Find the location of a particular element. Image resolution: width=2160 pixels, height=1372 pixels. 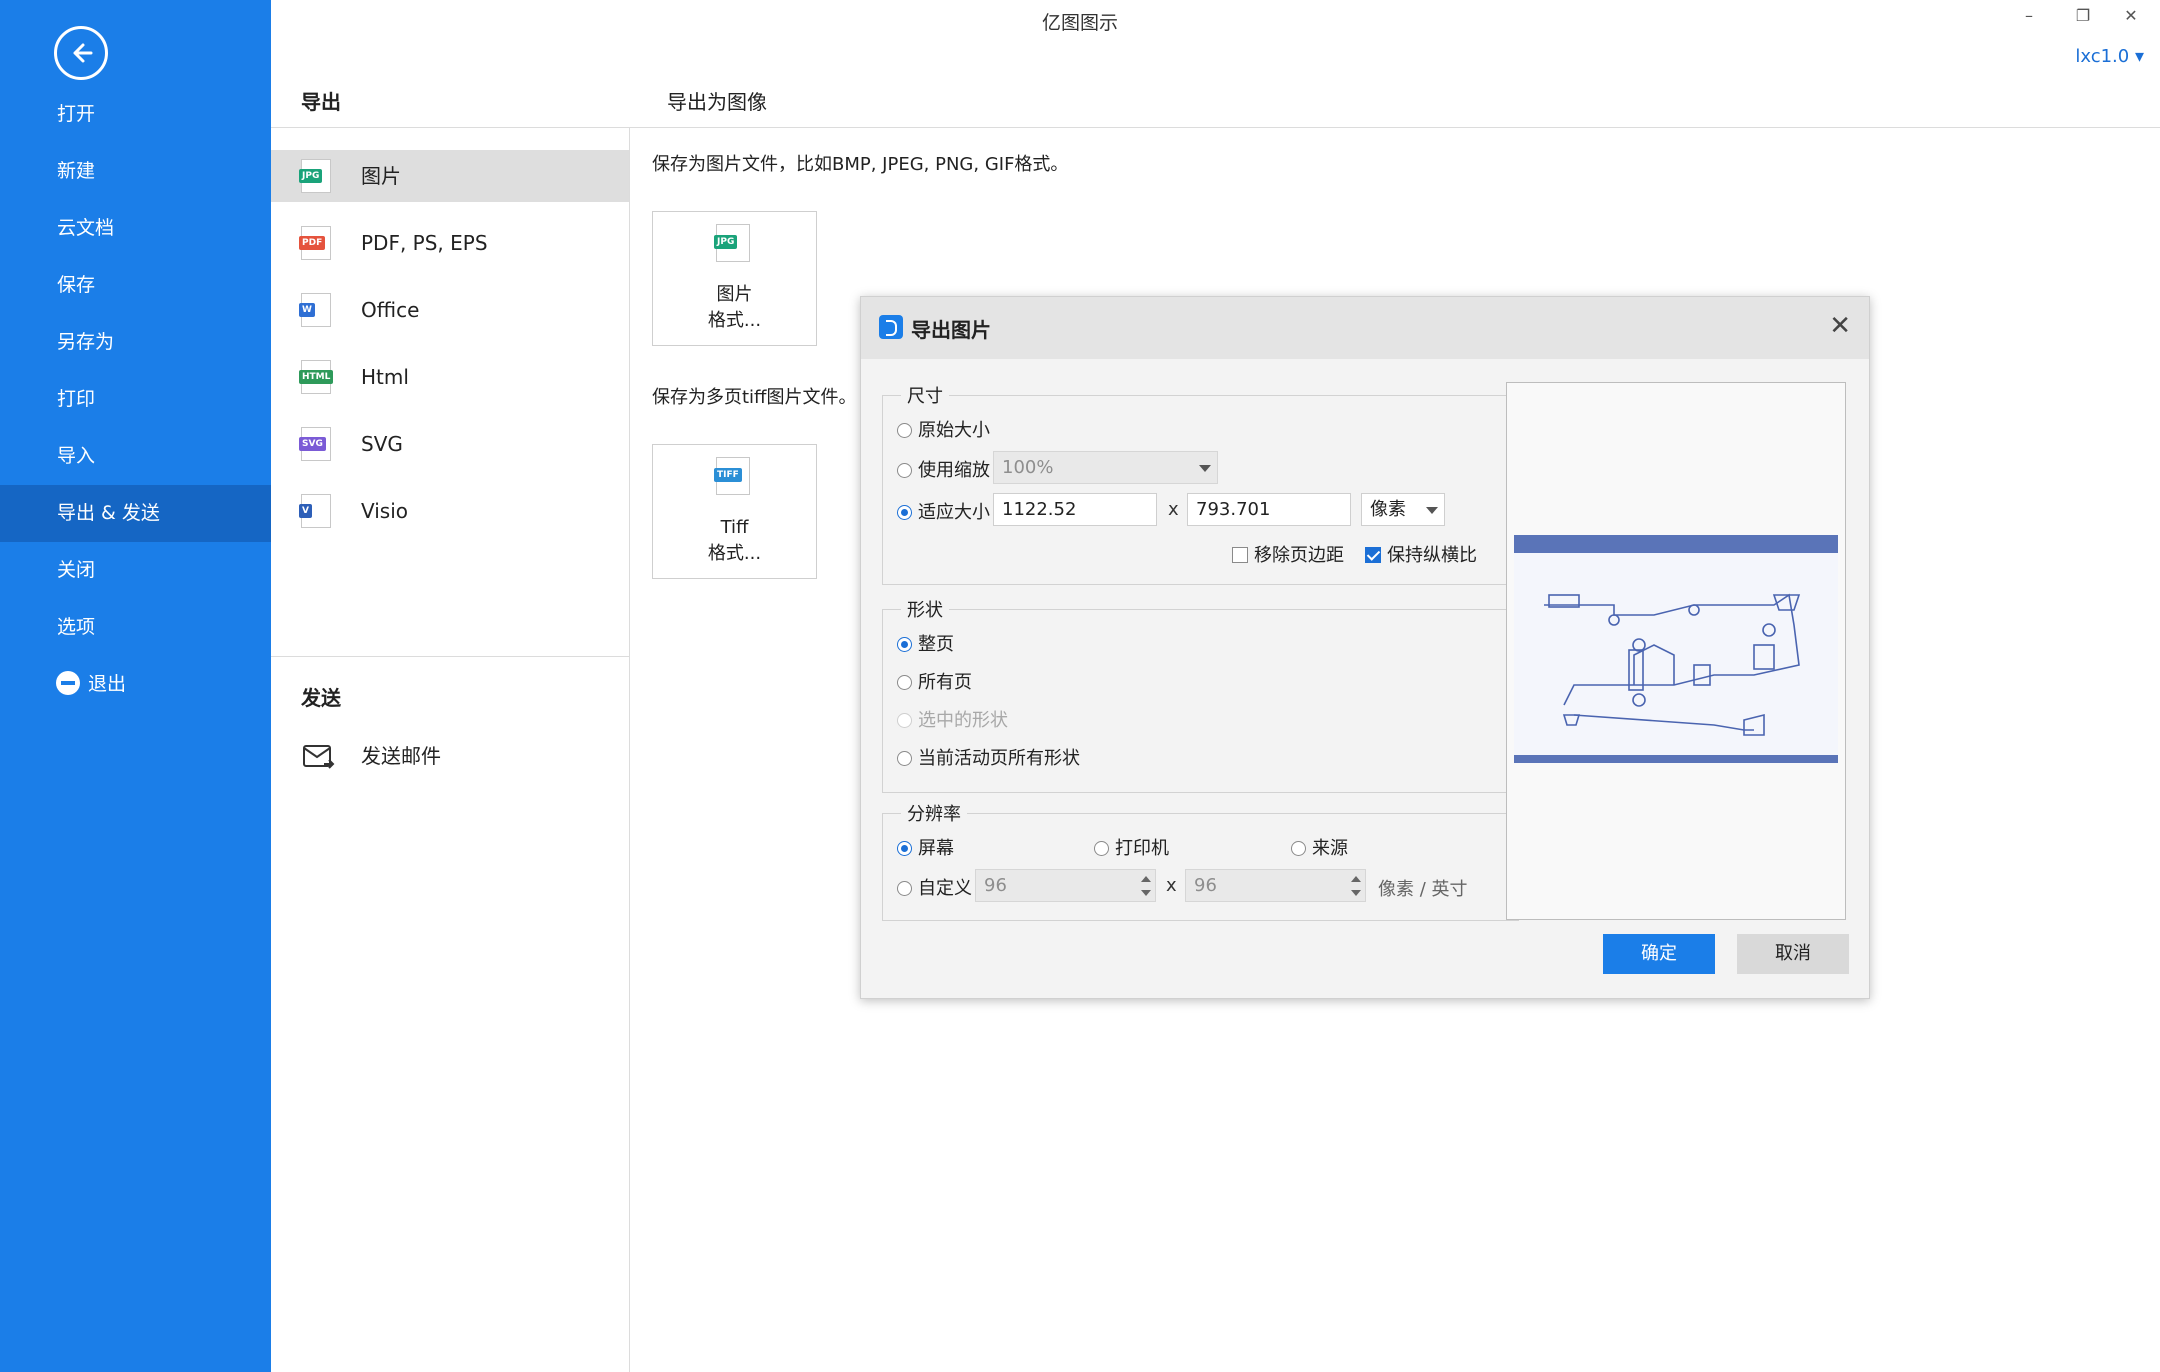

radio-active-page-shapes: 当前活动页所有形状 is located at coordinates (988, 757).